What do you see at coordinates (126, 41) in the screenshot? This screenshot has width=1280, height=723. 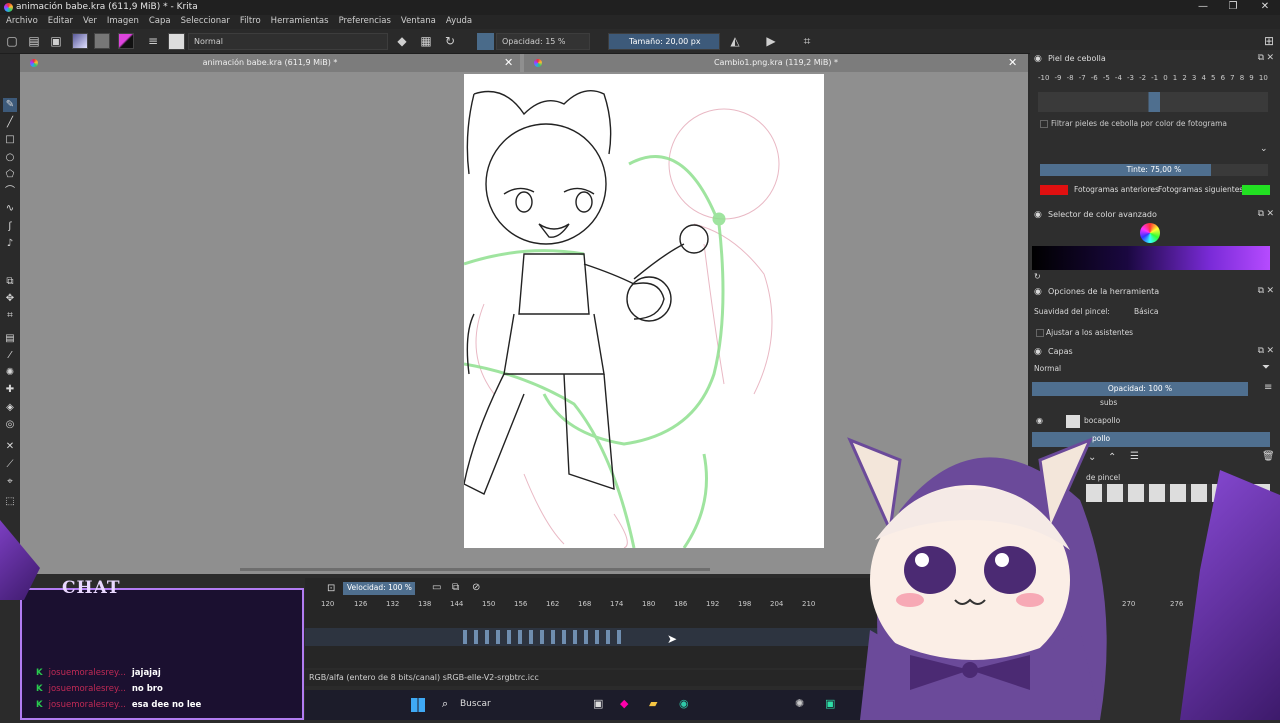 I see `fg-bg-color-swatch` at bounding box center [126, 41].